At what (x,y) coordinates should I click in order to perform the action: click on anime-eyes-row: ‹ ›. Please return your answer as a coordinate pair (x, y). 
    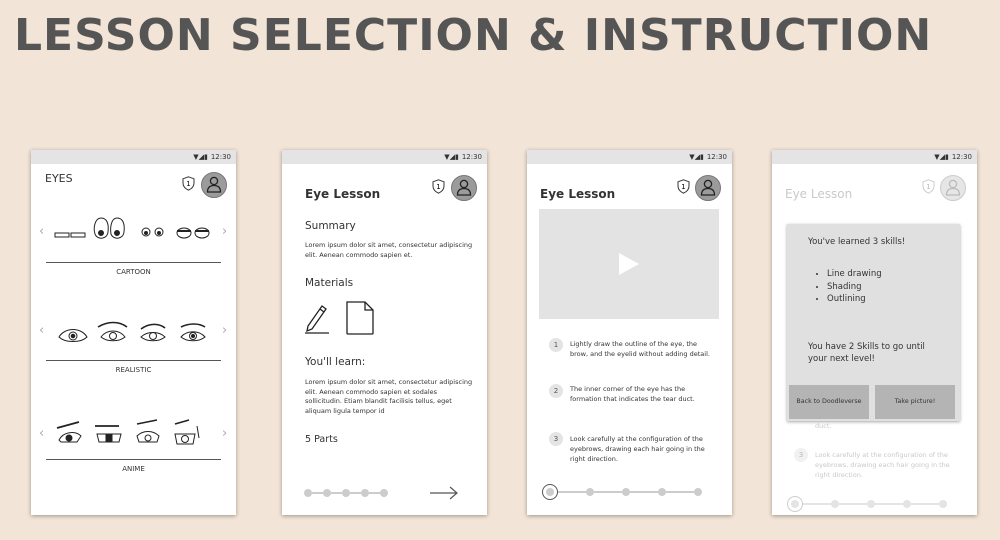
    Looking at the image, I should click on (133, 439).